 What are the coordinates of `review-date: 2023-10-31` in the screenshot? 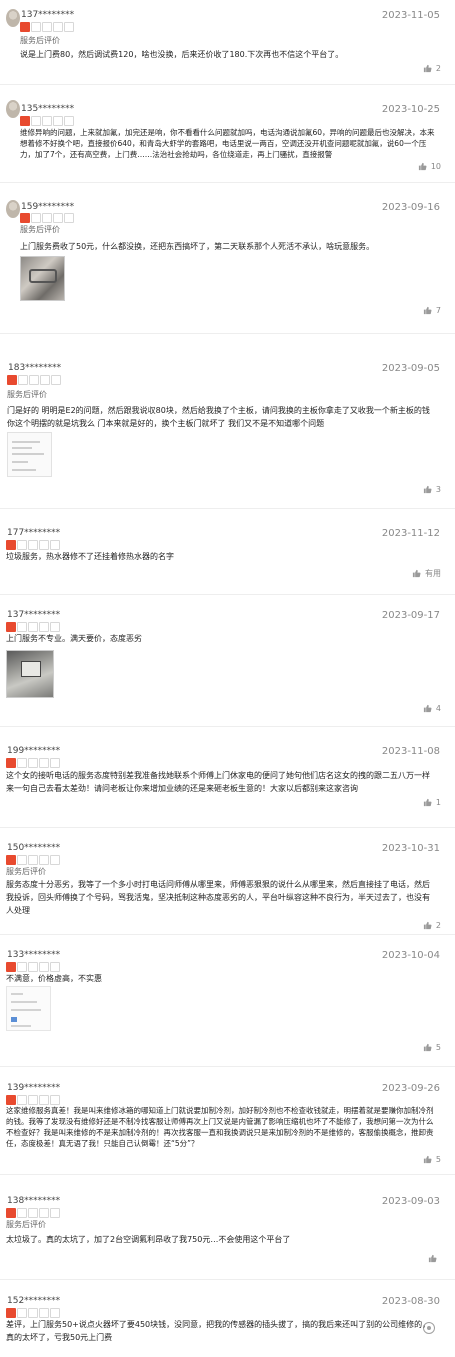 It's located at (410, 848).